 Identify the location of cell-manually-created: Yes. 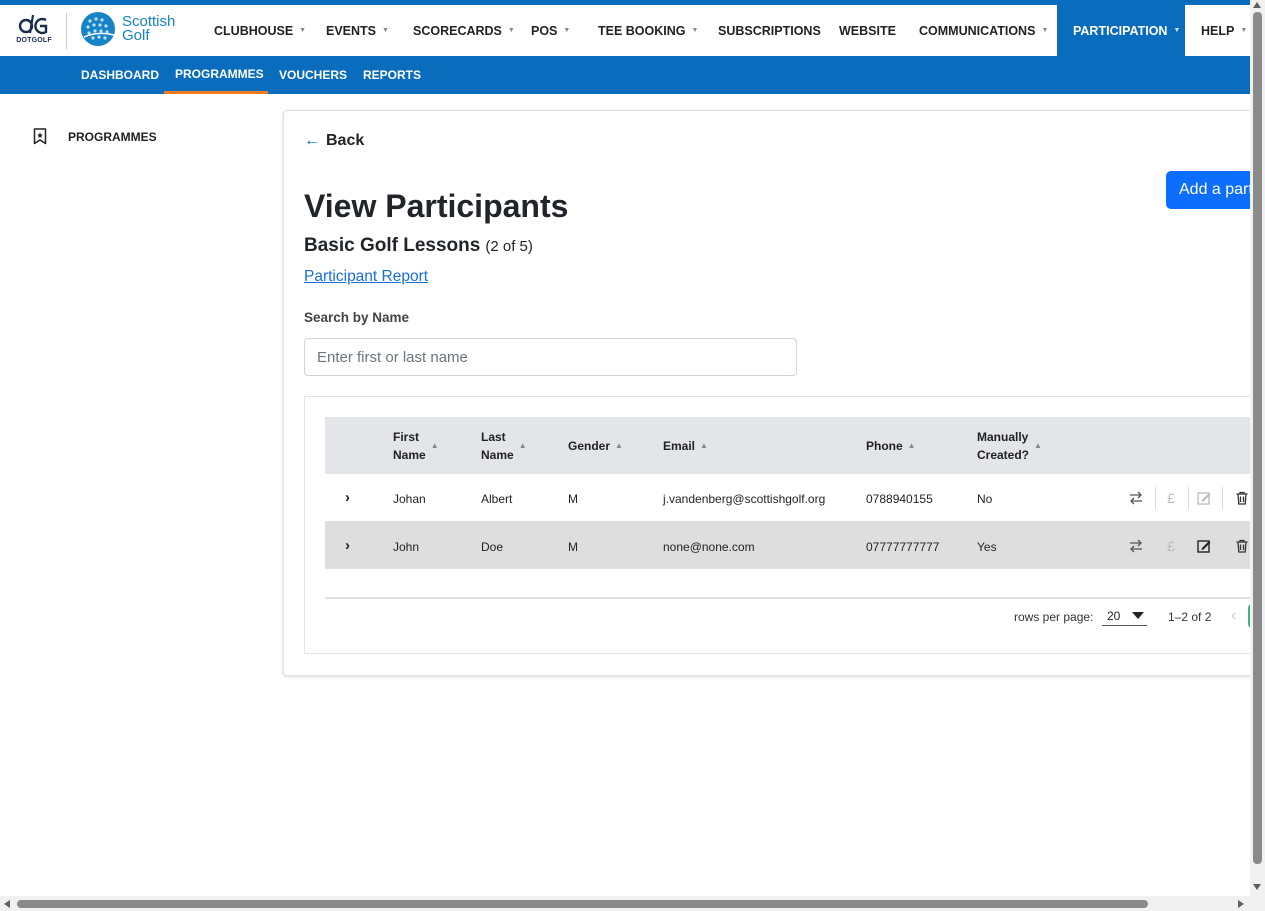
(987, 547).